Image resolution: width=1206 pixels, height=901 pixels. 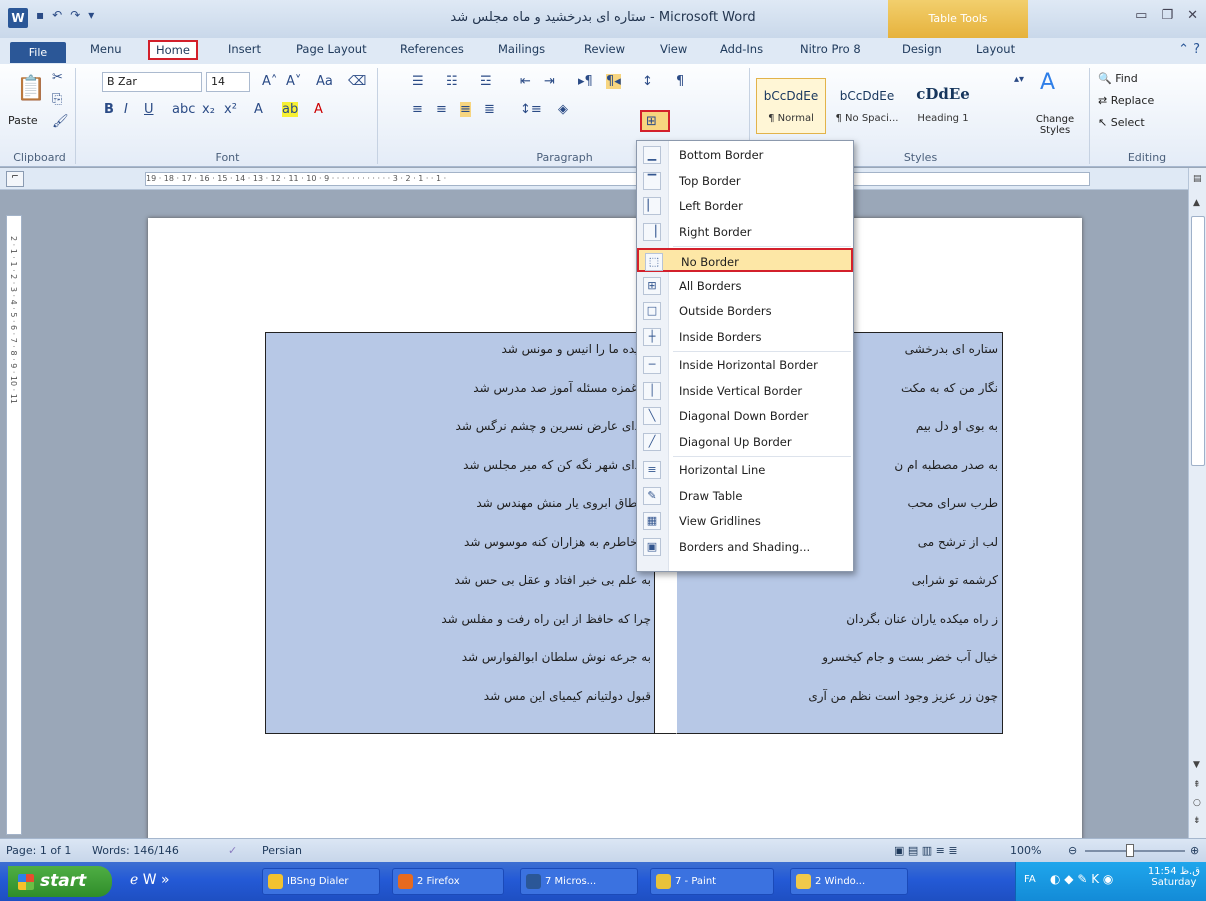 What do you see at coordinates (943, 106) in the screenshot?
I see `style-heading-1: cDdEe Heading 1` at bounding box center [943, 106].